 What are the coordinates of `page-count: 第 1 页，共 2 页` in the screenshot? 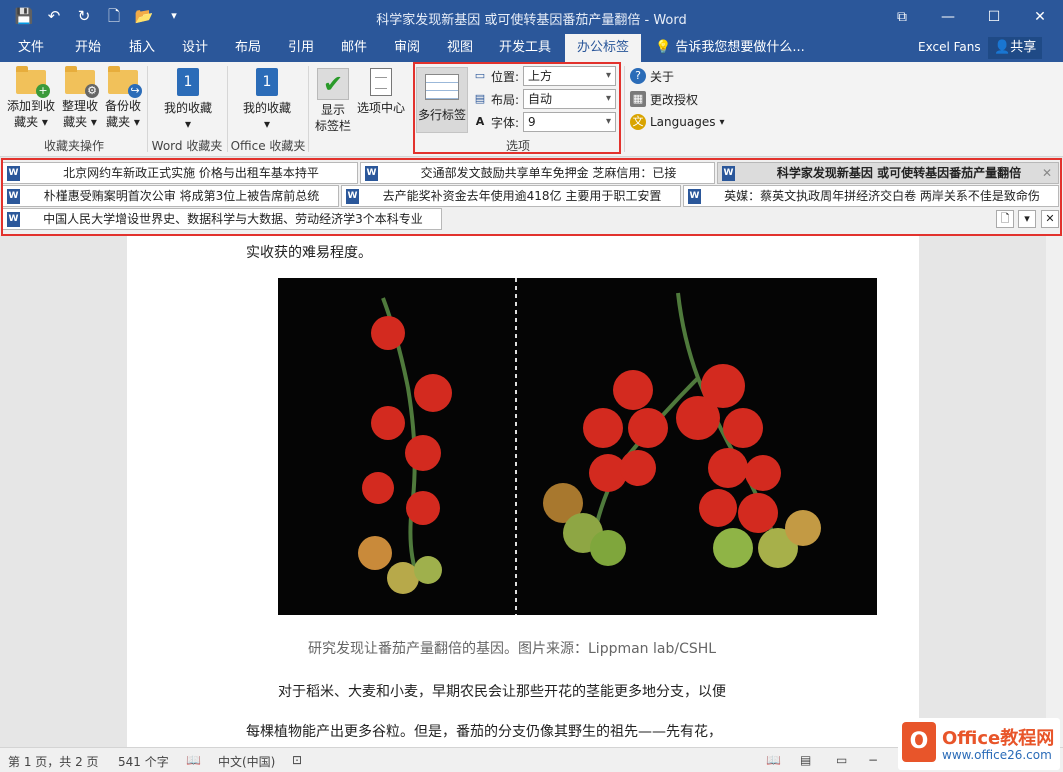 It's located at (53, 761).